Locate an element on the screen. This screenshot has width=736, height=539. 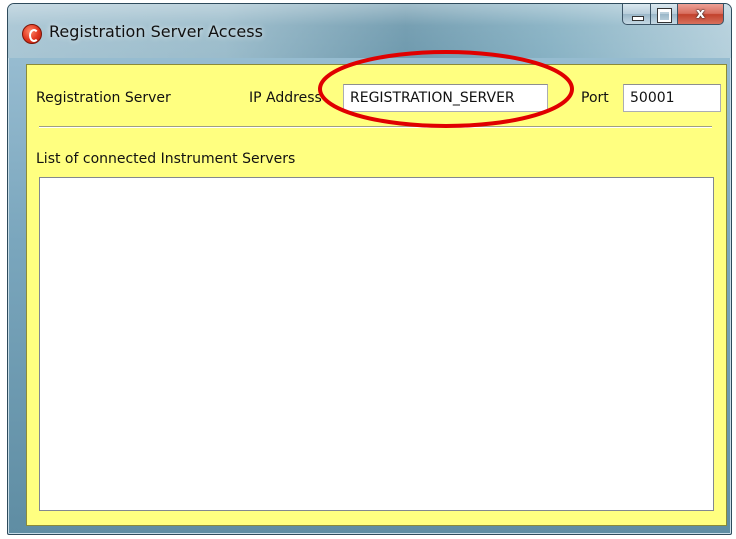
title-bar: Registration Server Access x is located at coordinates (369, 31).